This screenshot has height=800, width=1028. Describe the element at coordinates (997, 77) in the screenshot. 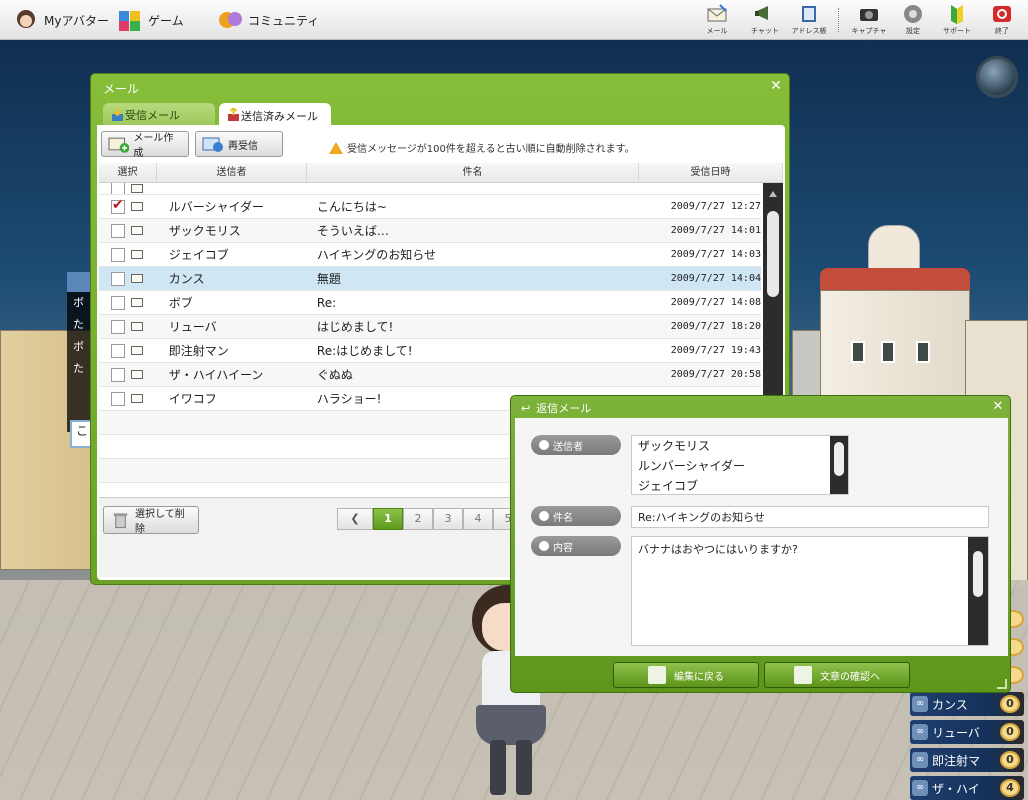

I see `compass-icon` at that location.